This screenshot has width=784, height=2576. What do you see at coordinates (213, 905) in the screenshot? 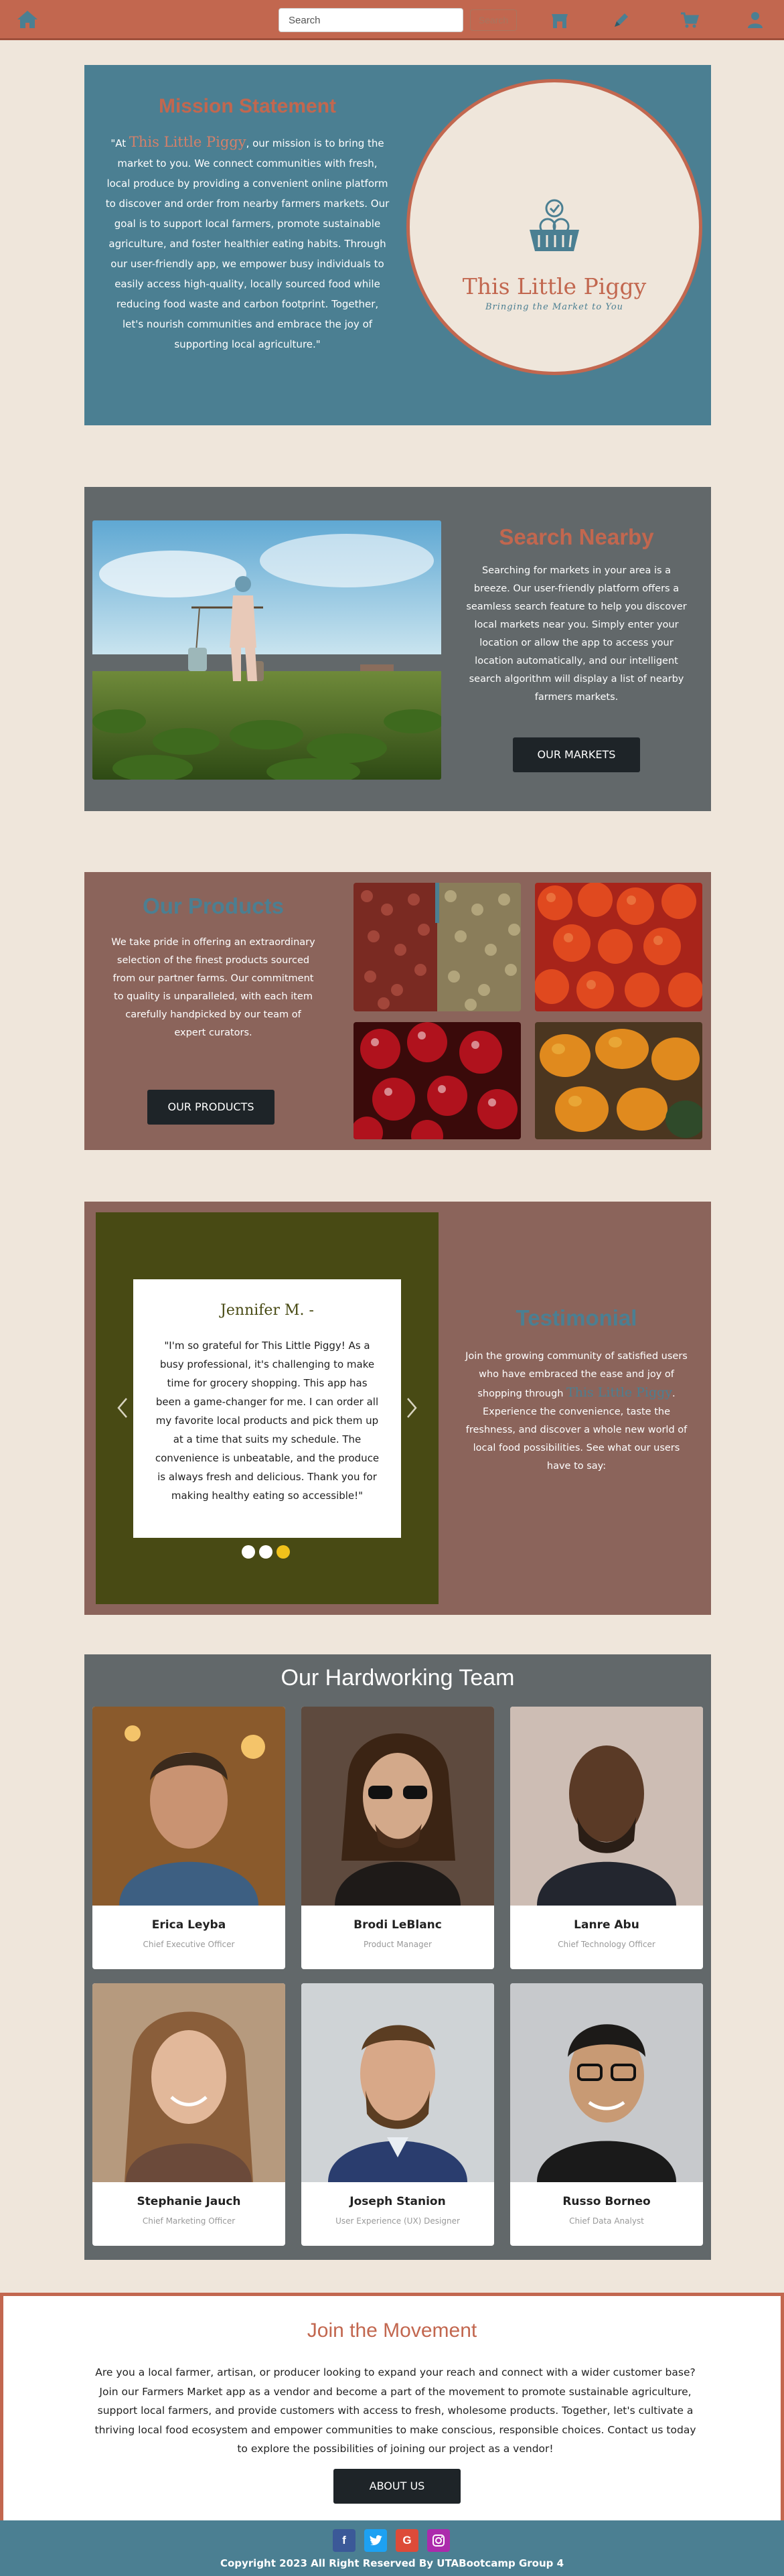
I see `products-title: Our Products` at bounding box center [213, 905].